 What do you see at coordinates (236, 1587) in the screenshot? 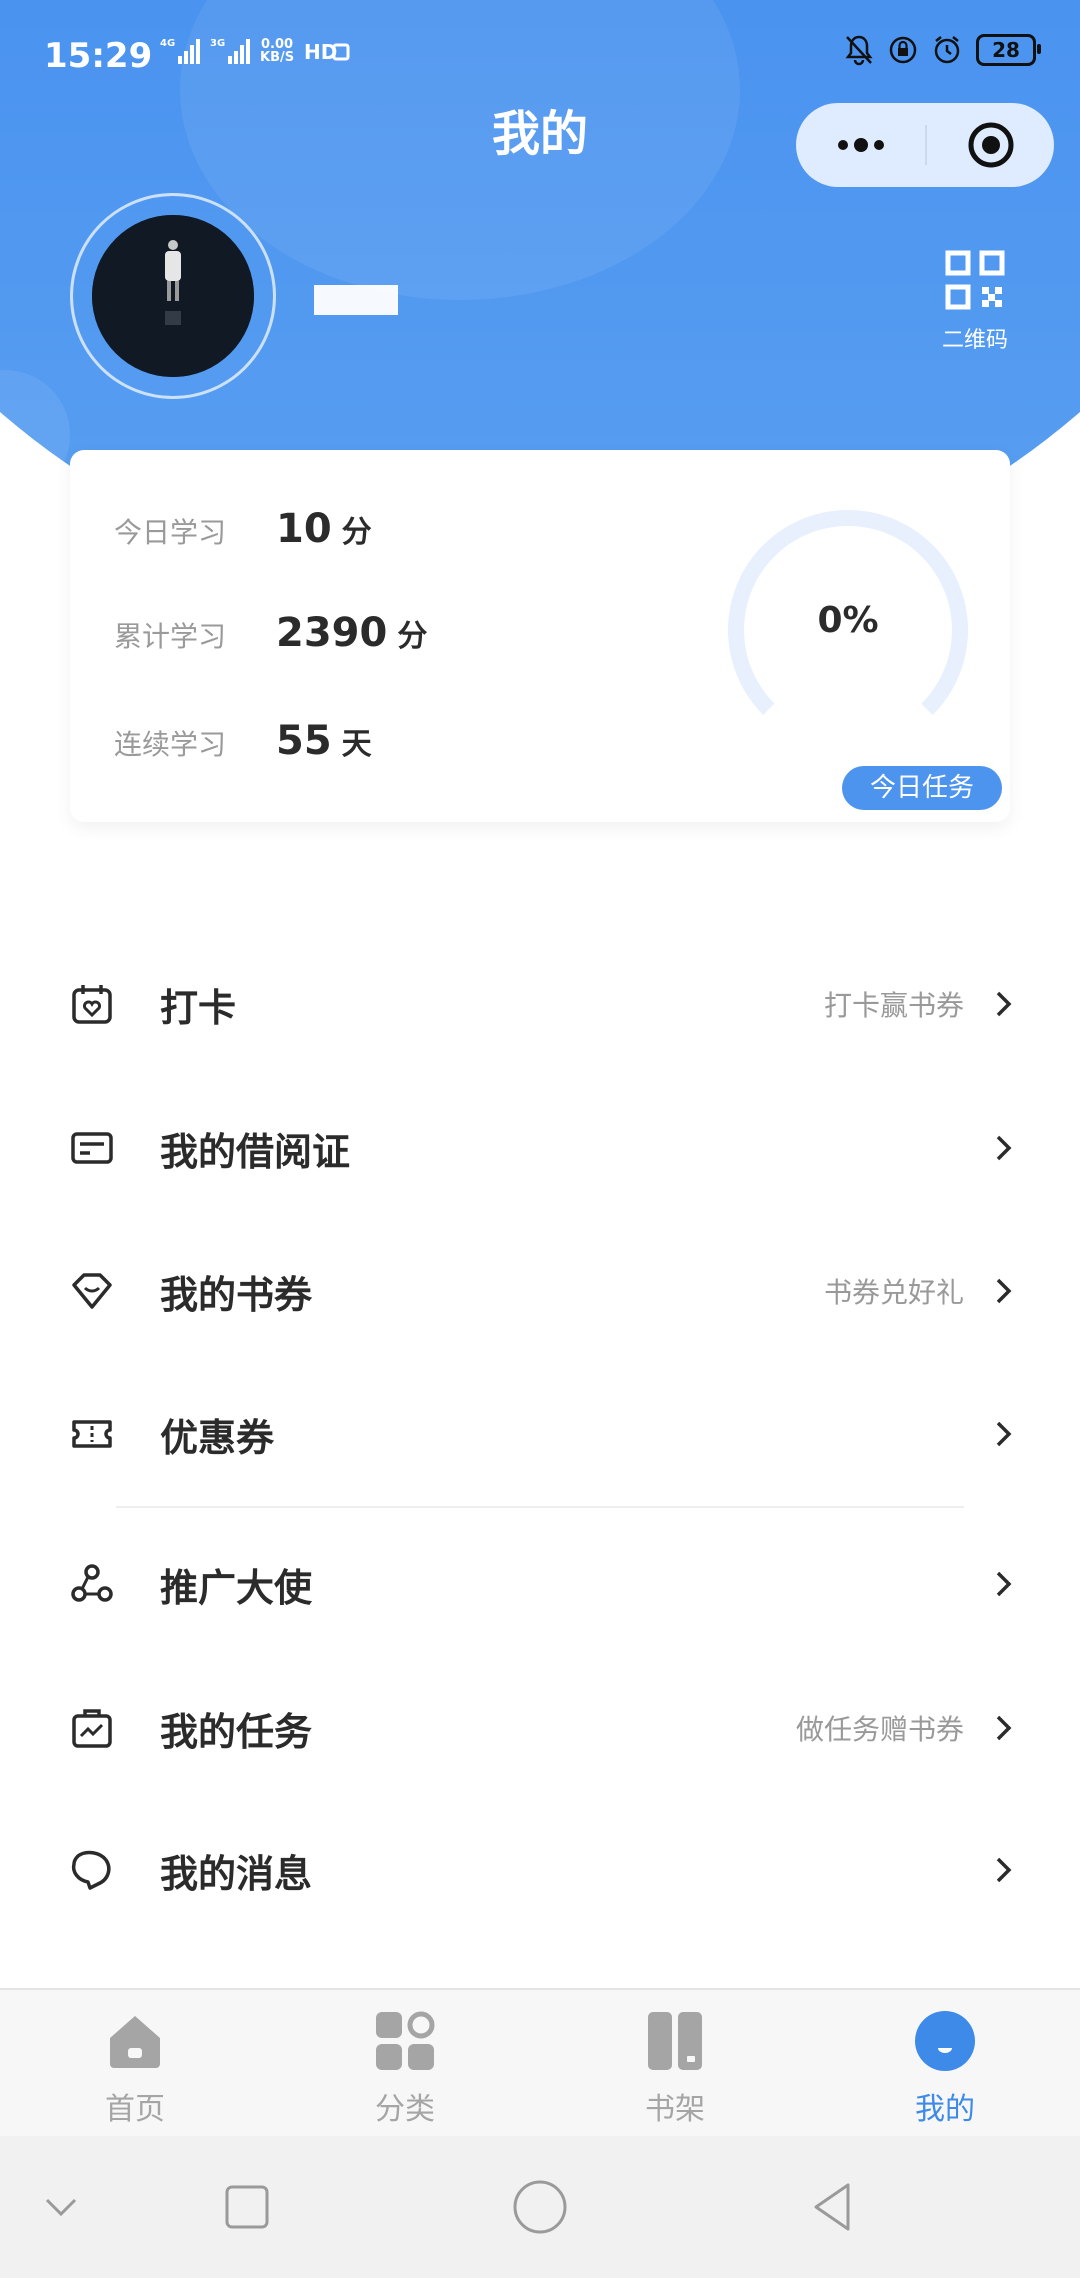
I see `menu-label: 推广大使` at bounding box center [236, 1587].